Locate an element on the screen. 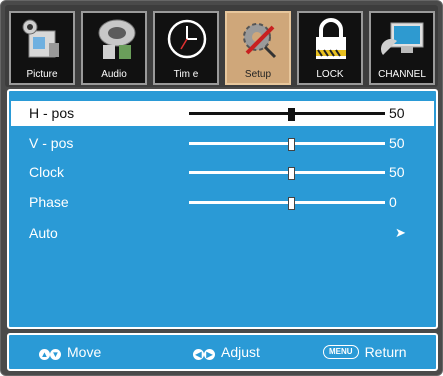  tab-label: Setup is located at coordinates (258, 74).